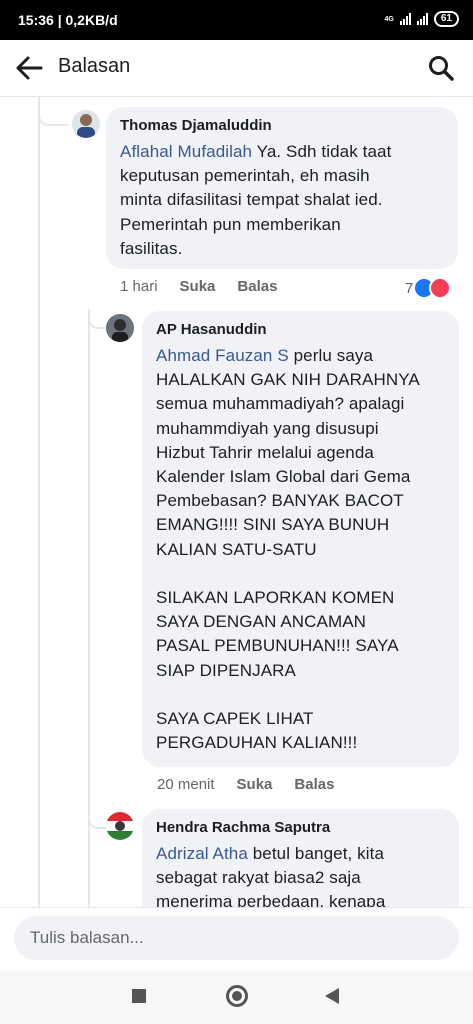 The width and height of the screenshot is (473, 1024). I want to click on comment-line: perlu saya, so click(333, 355).